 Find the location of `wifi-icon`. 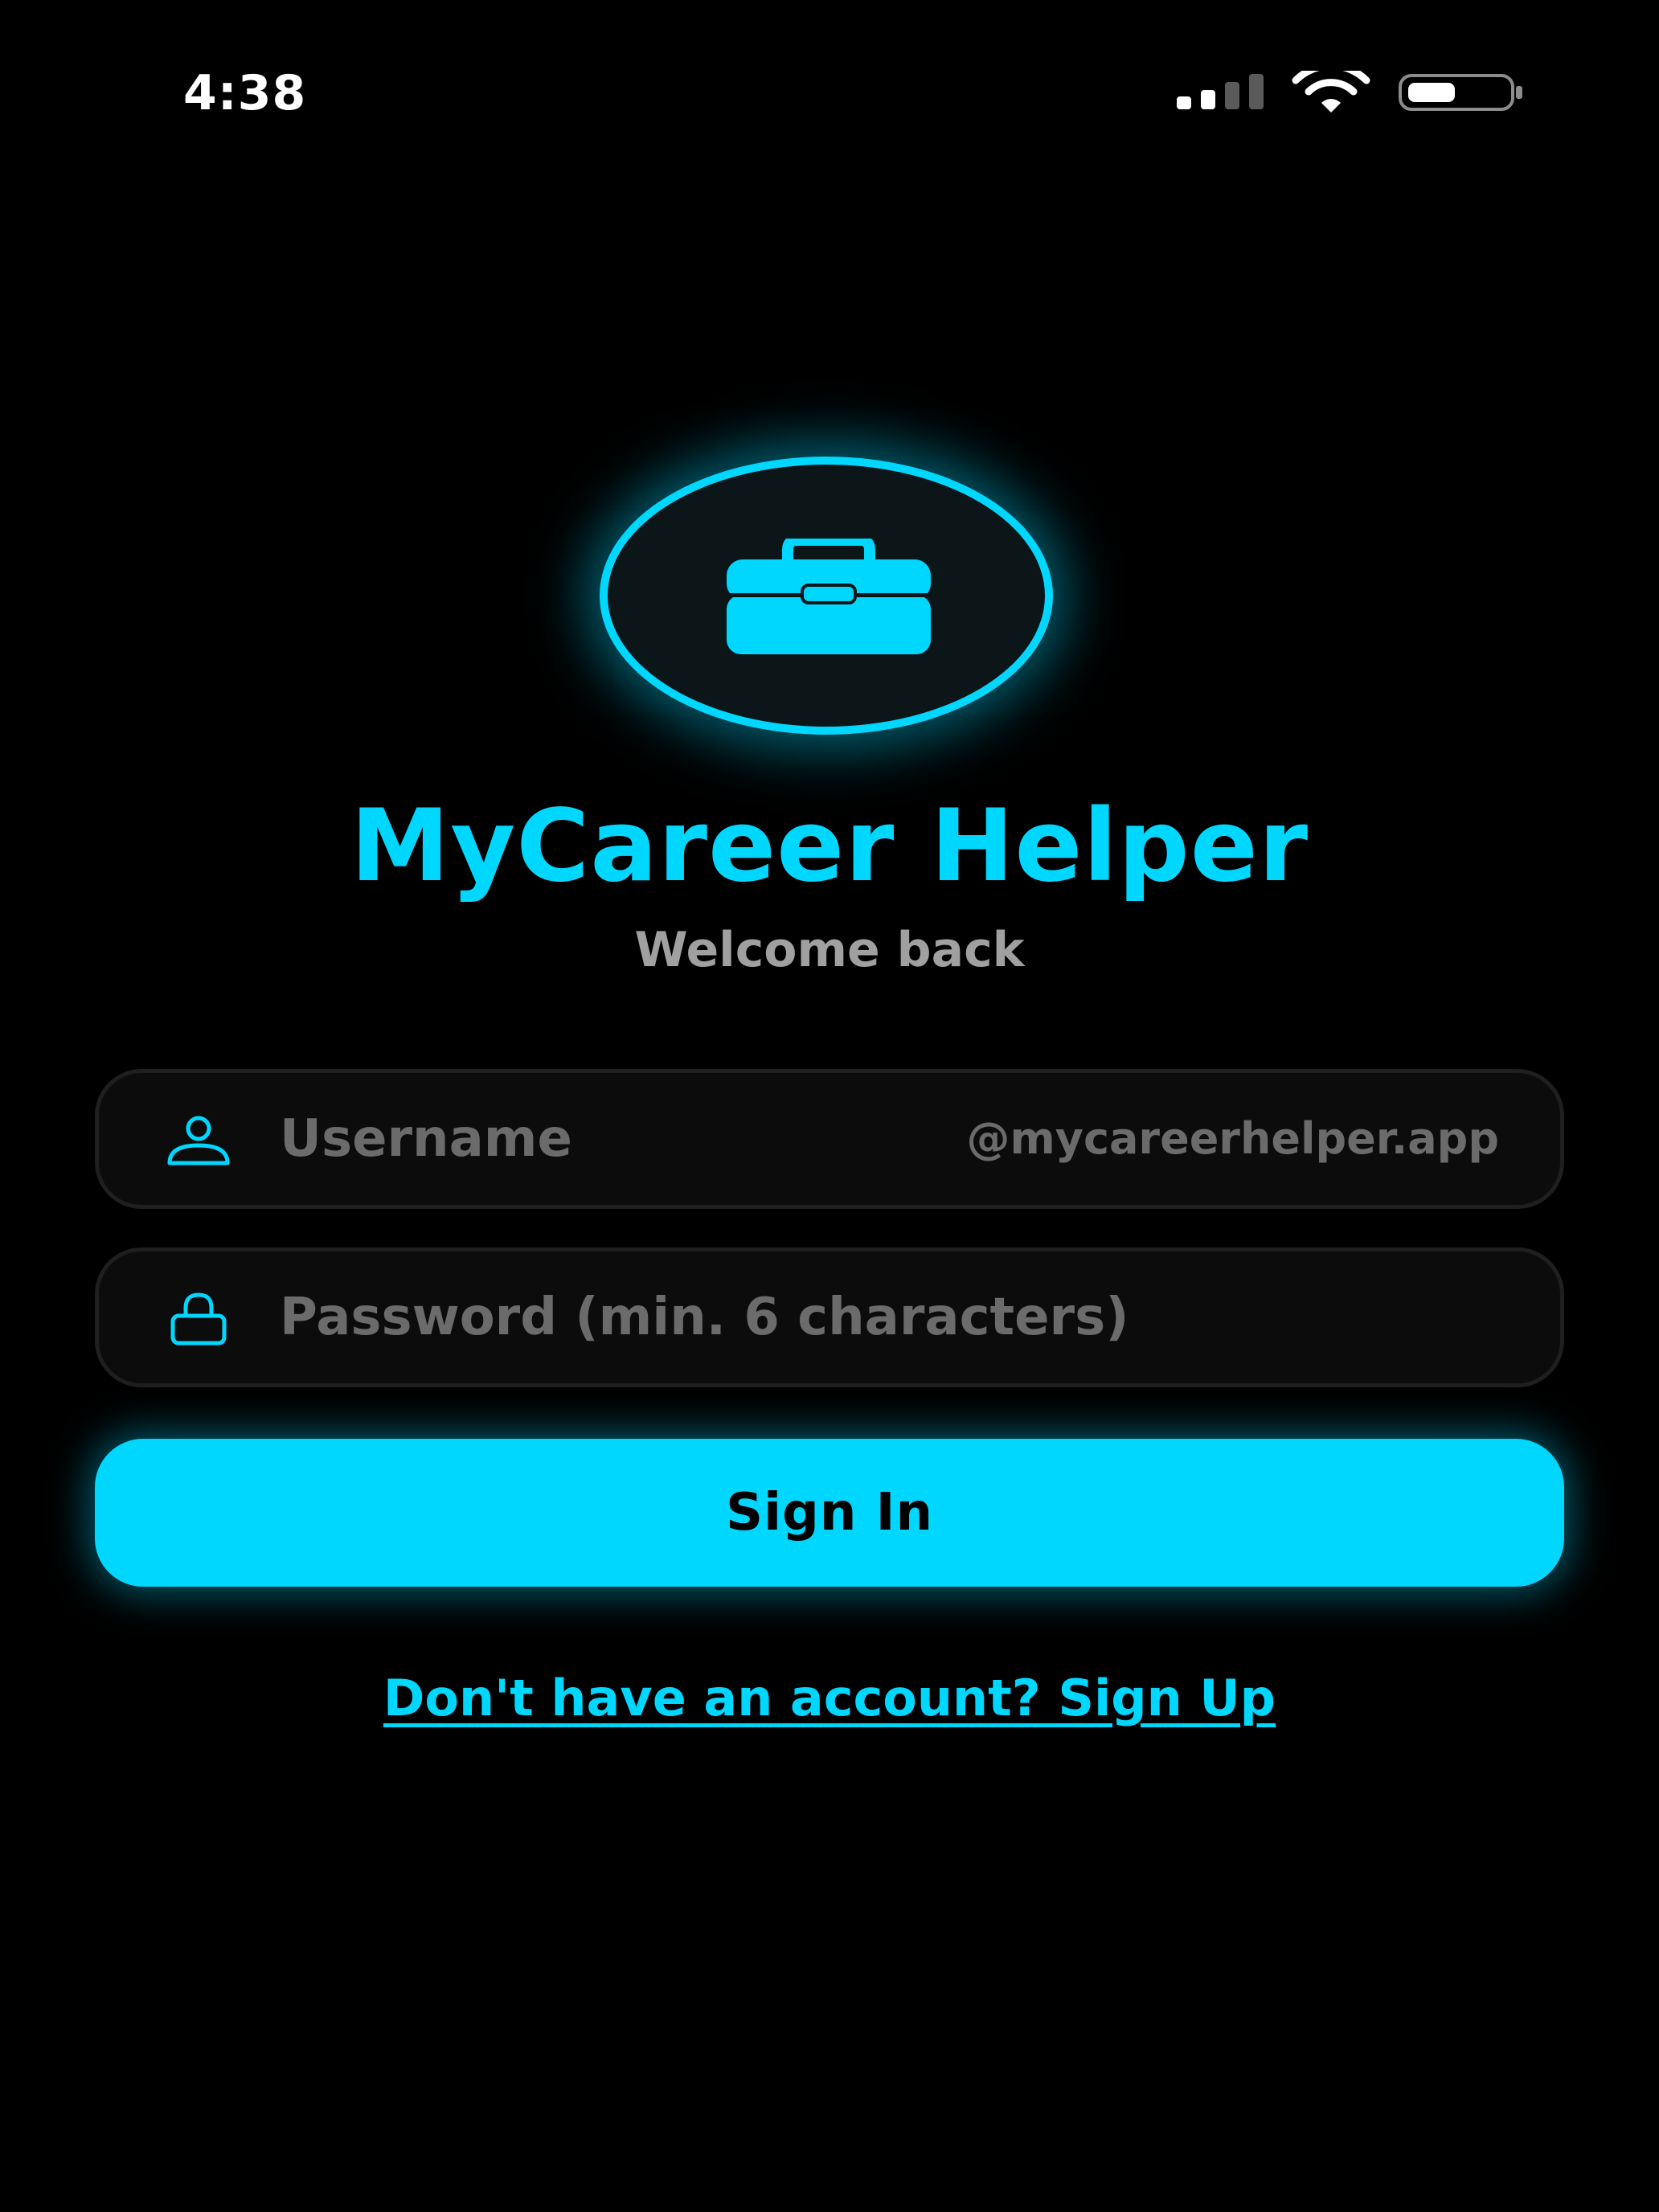

wifi-icon is located at coordinates (1331, 92).